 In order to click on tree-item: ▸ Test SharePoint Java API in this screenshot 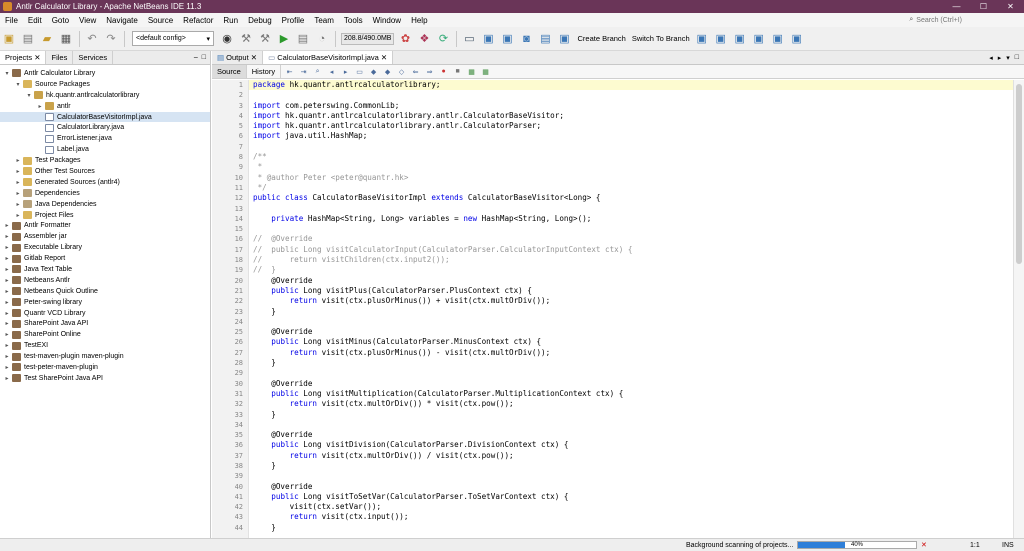, I will do `click(105, 378)`.